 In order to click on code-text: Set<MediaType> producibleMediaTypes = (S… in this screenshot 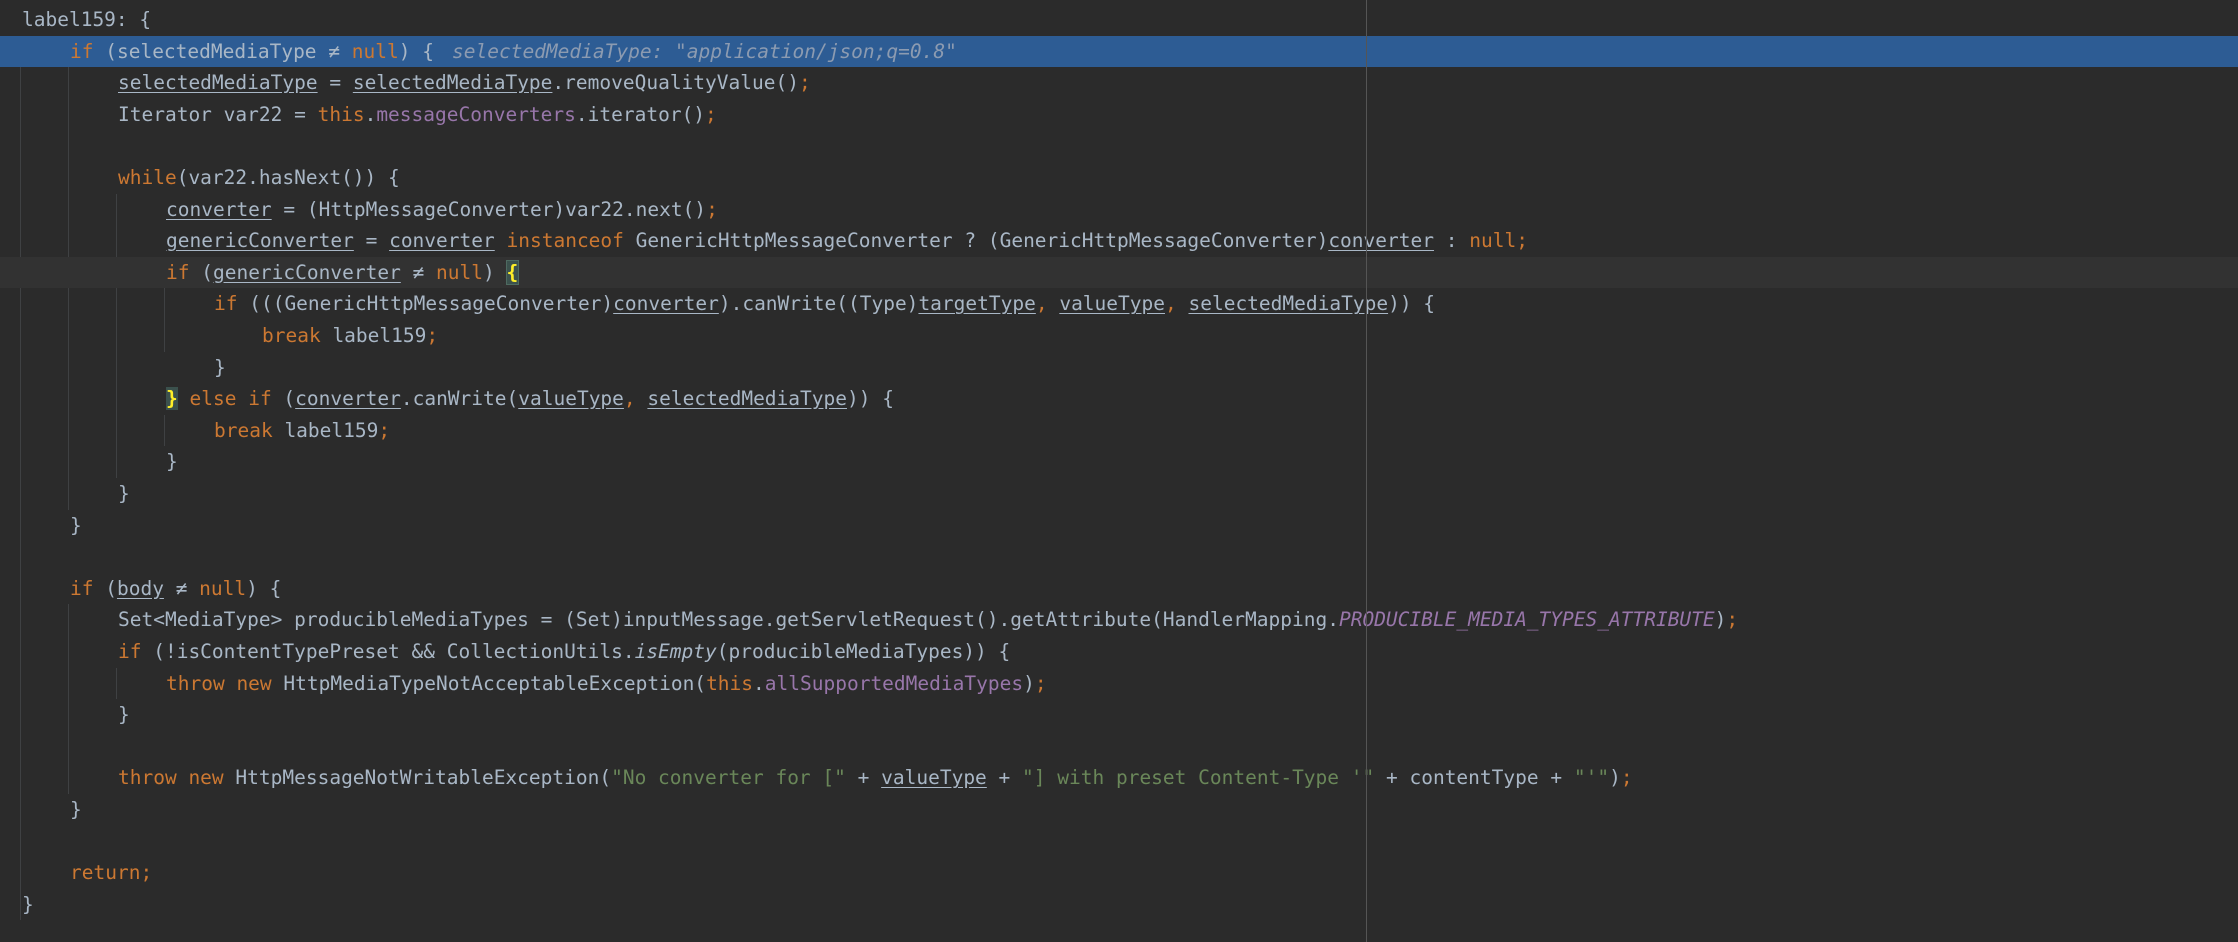, I will do `click(928, 620)`.